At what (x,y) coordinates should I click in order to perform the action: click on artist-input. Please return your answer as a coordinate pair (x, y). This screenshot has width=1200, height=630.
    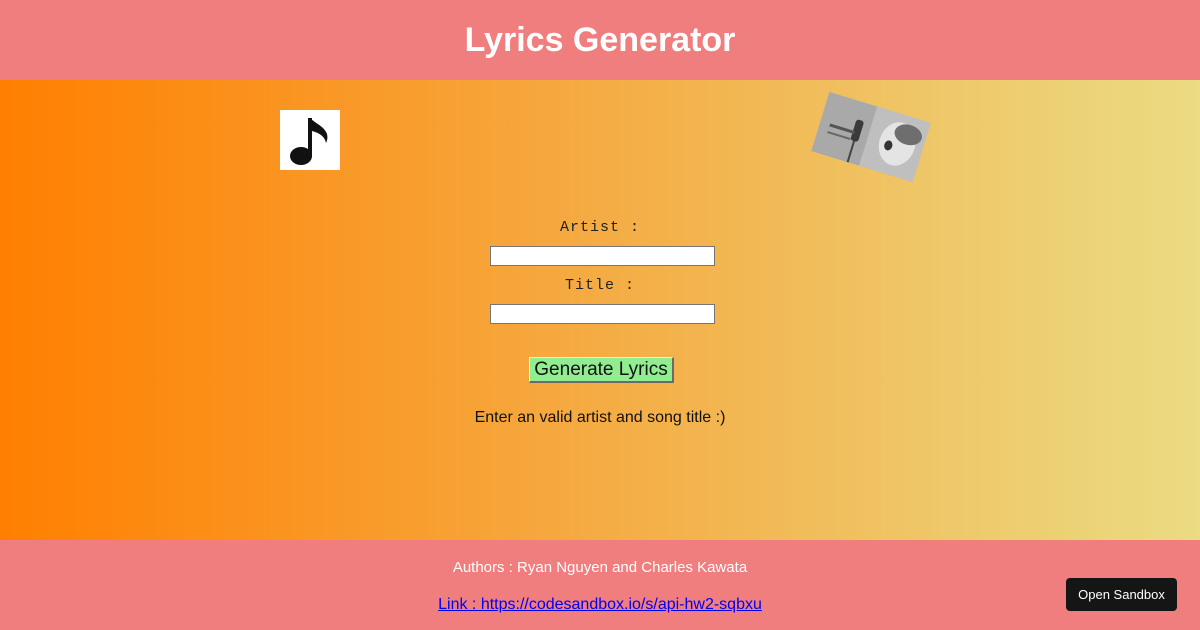
    Looking at the image, I should click on (602, 256).